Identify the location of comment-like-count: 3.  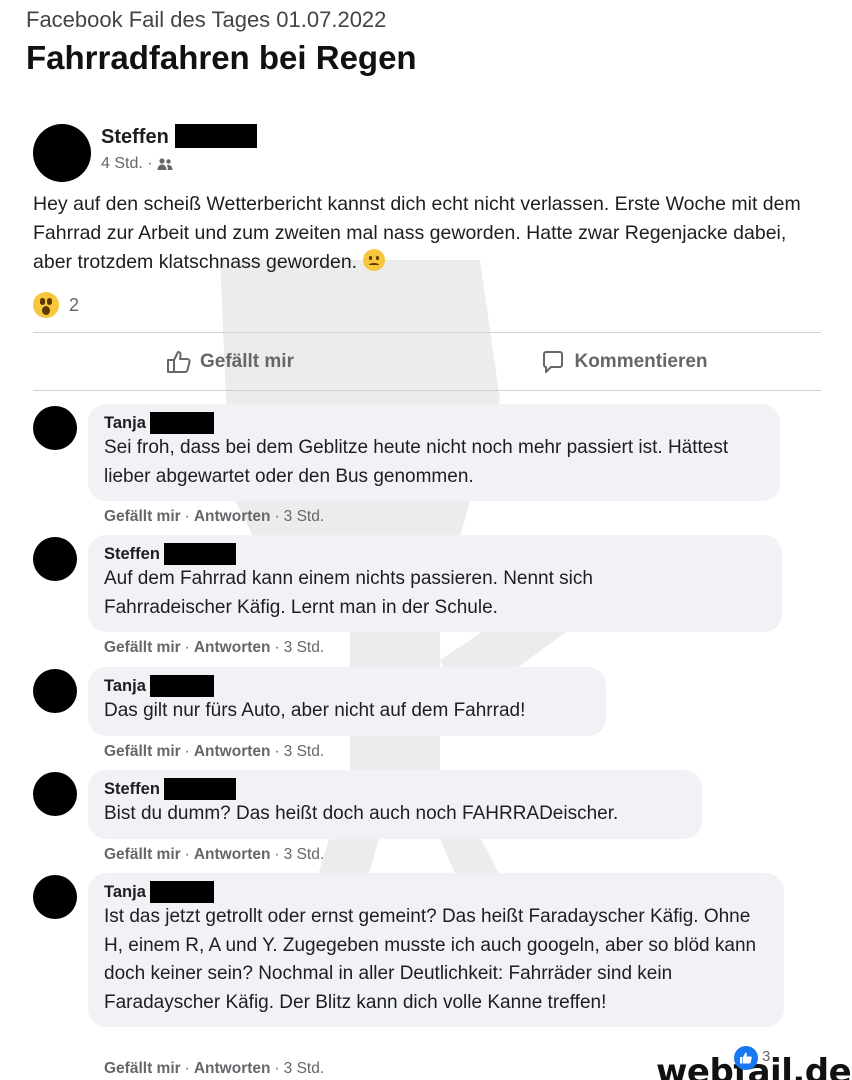
(766, 1056).